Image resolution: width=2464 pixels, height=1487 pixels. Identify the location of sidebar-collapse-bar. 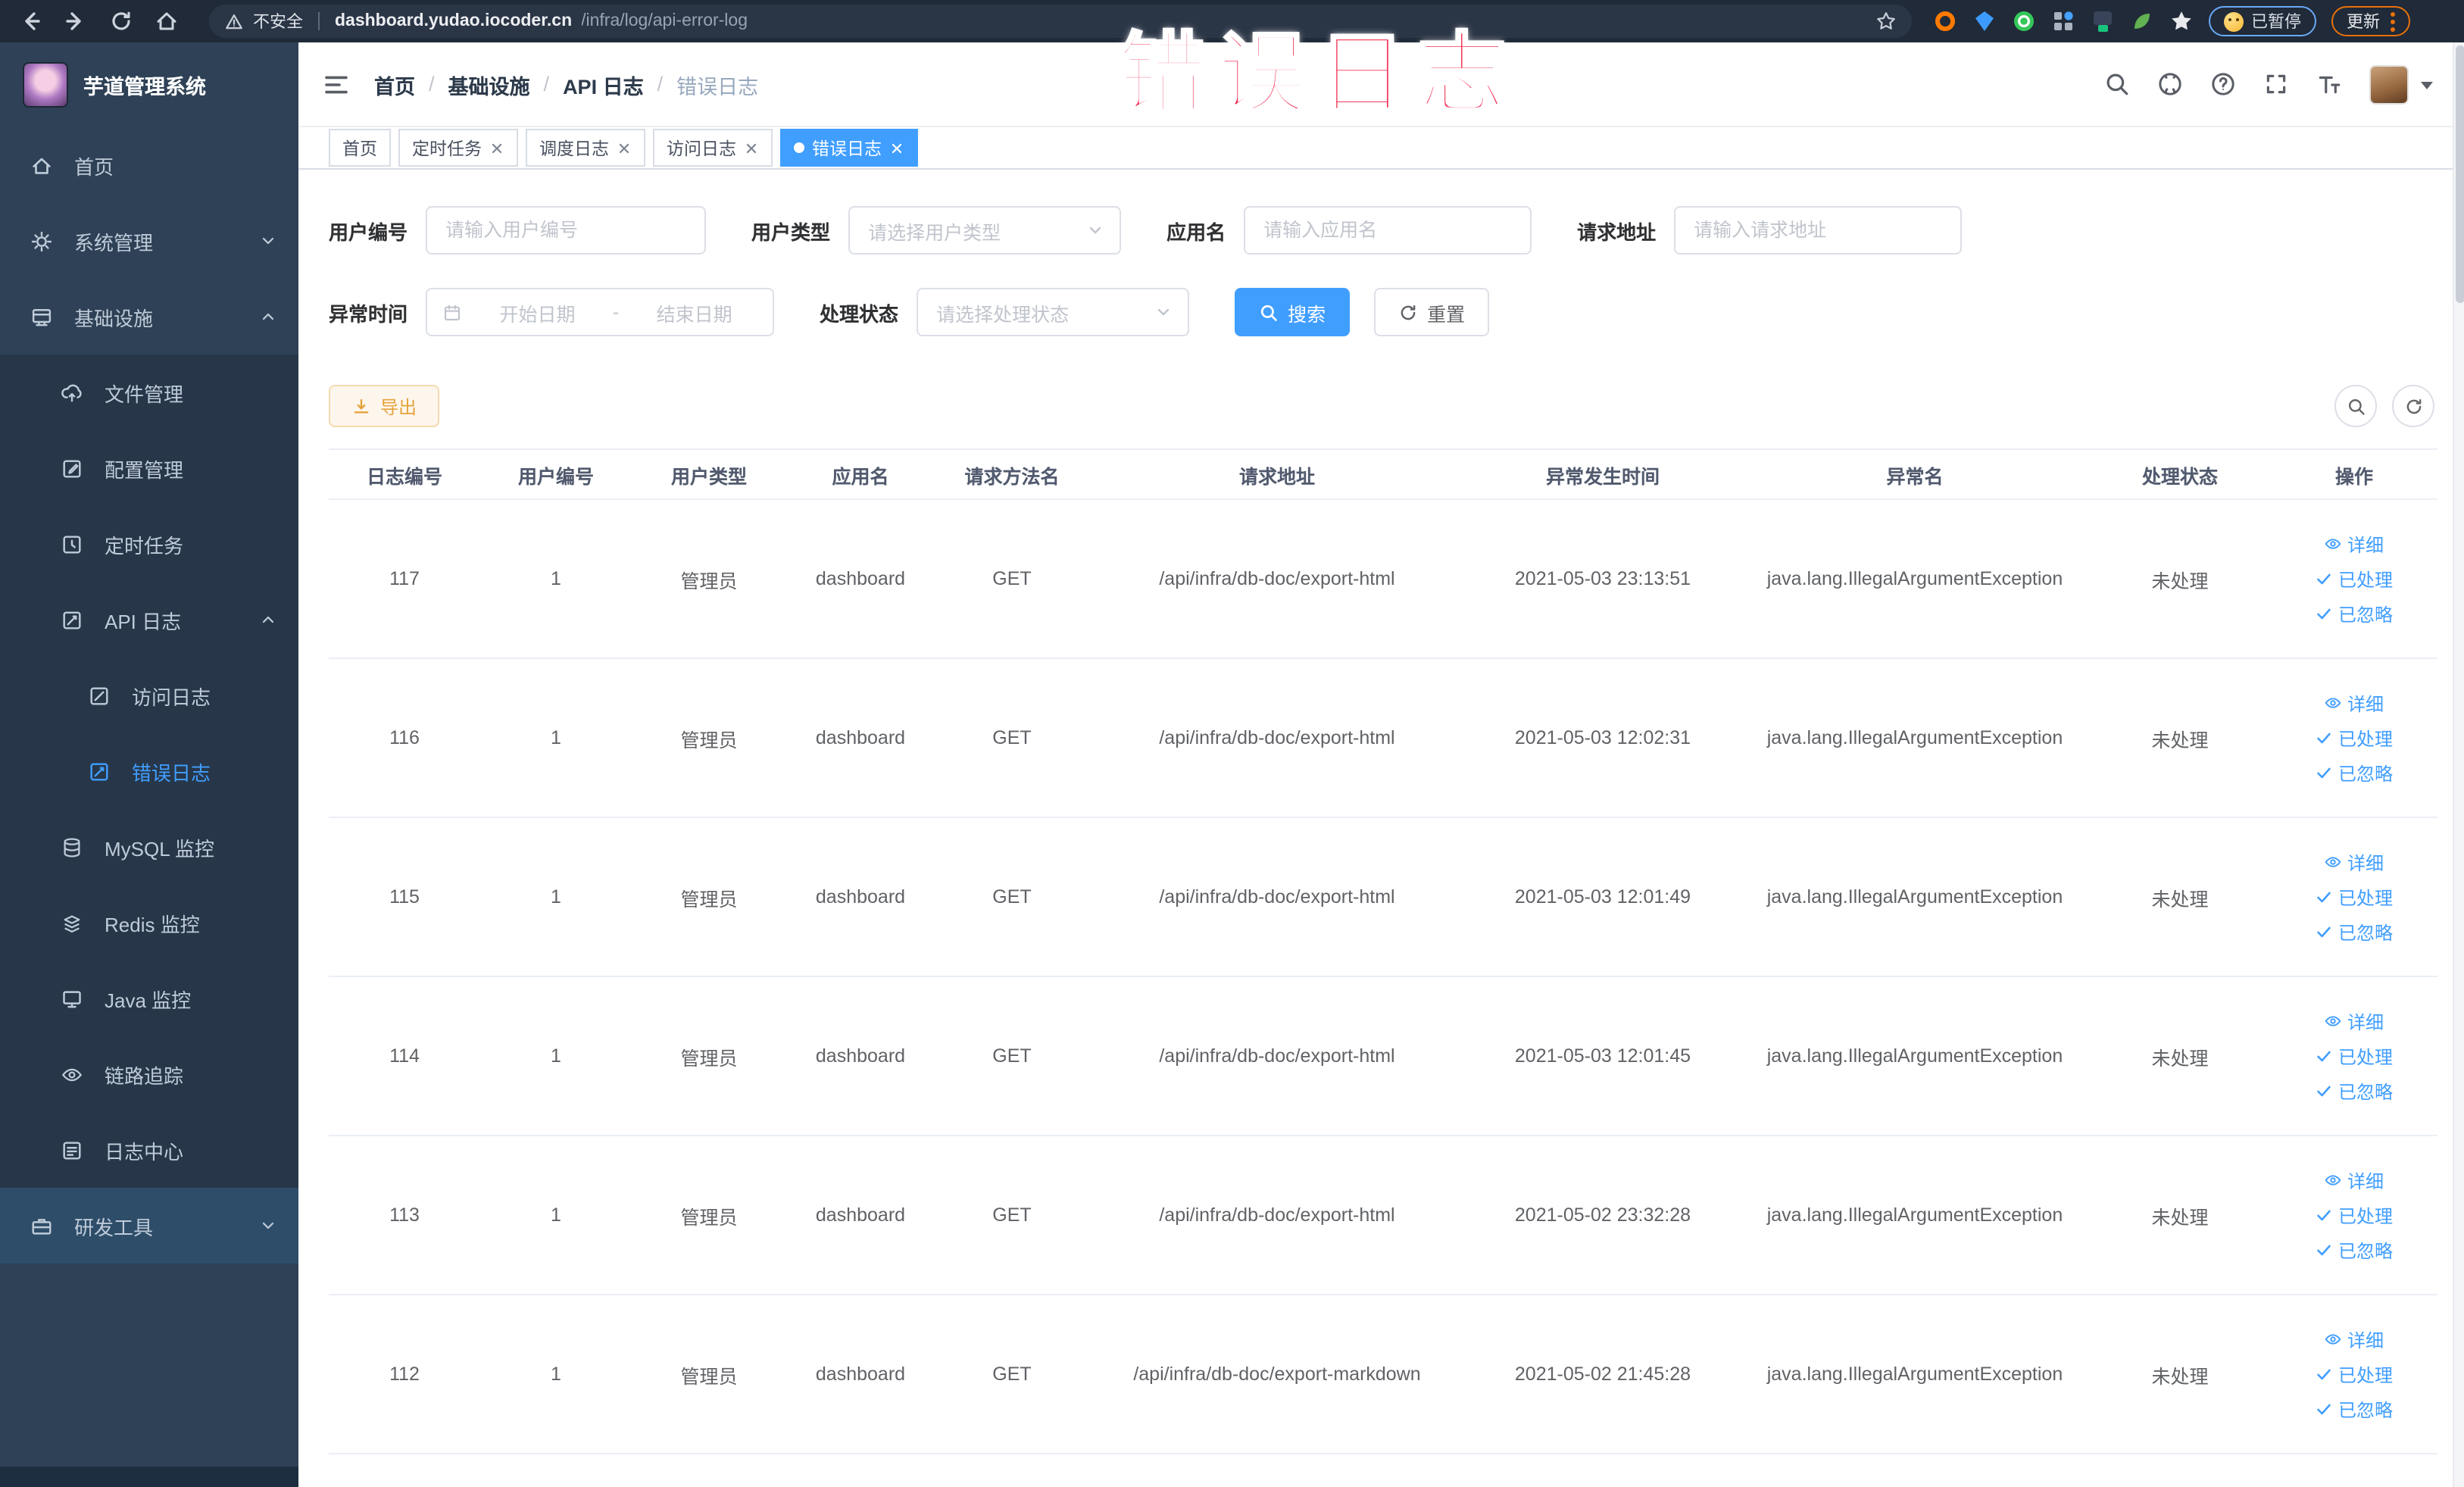
(149, 1477).